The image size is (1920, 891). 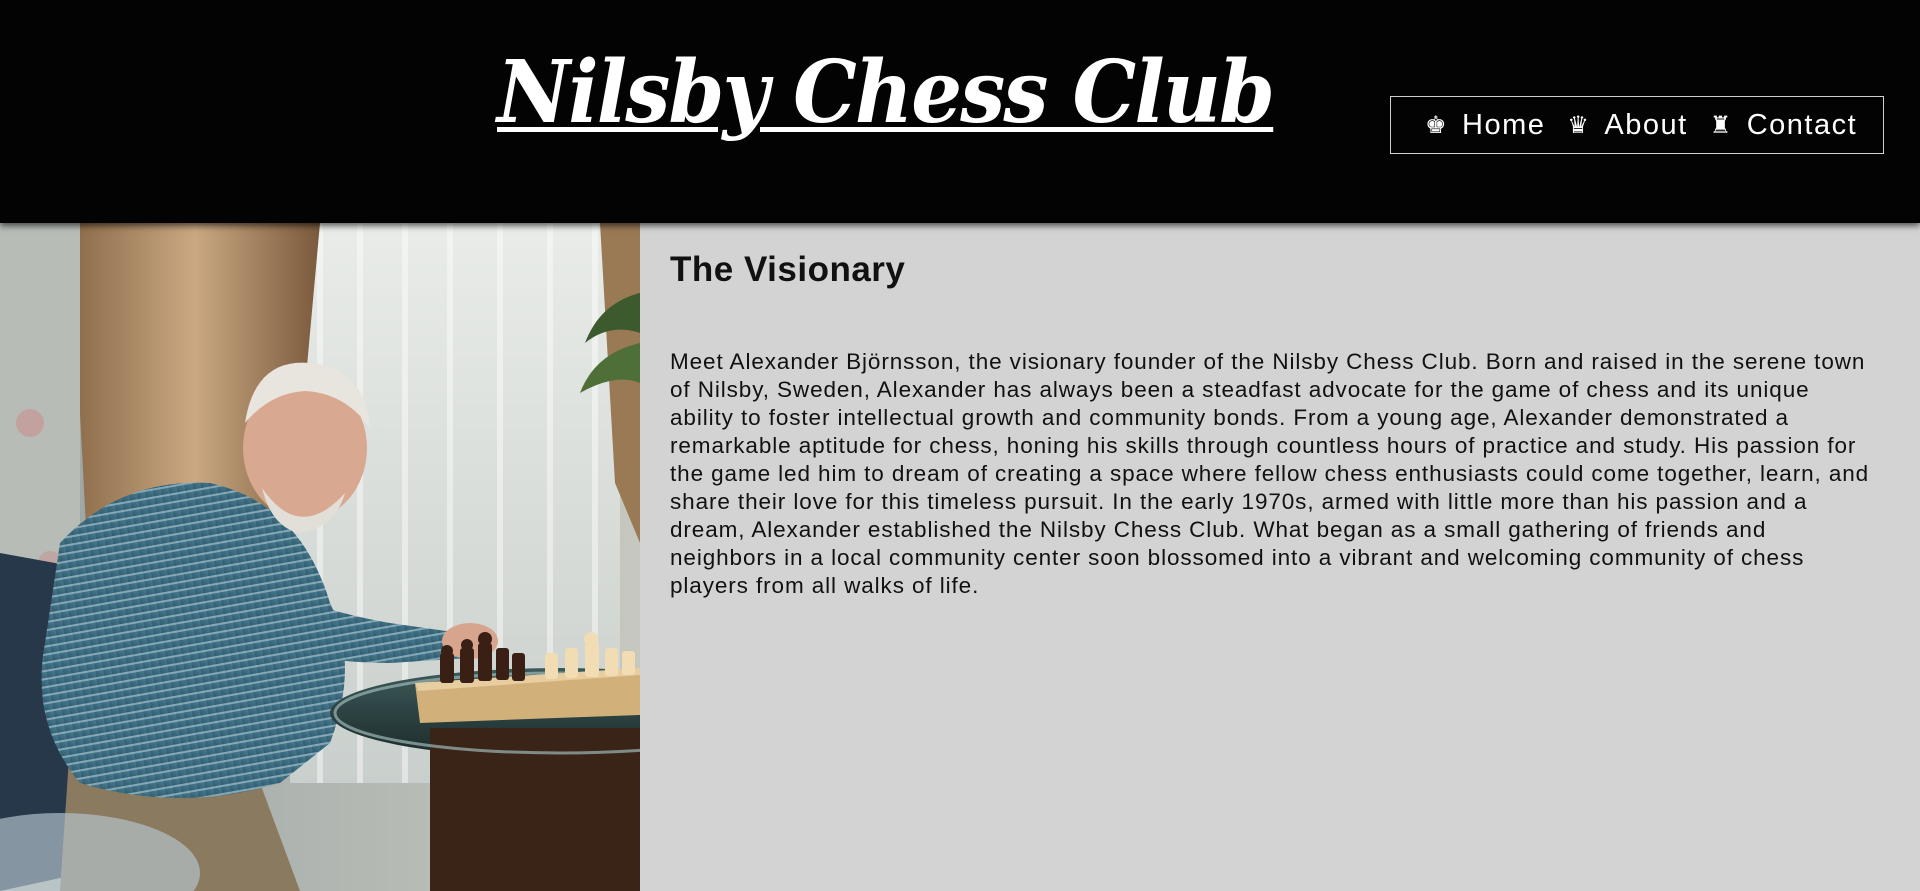 What do you see at coordinates (886, 93) in the screenshot?
I see `site-title: Nilsby Chess Club` at bounding box center [886, 93].